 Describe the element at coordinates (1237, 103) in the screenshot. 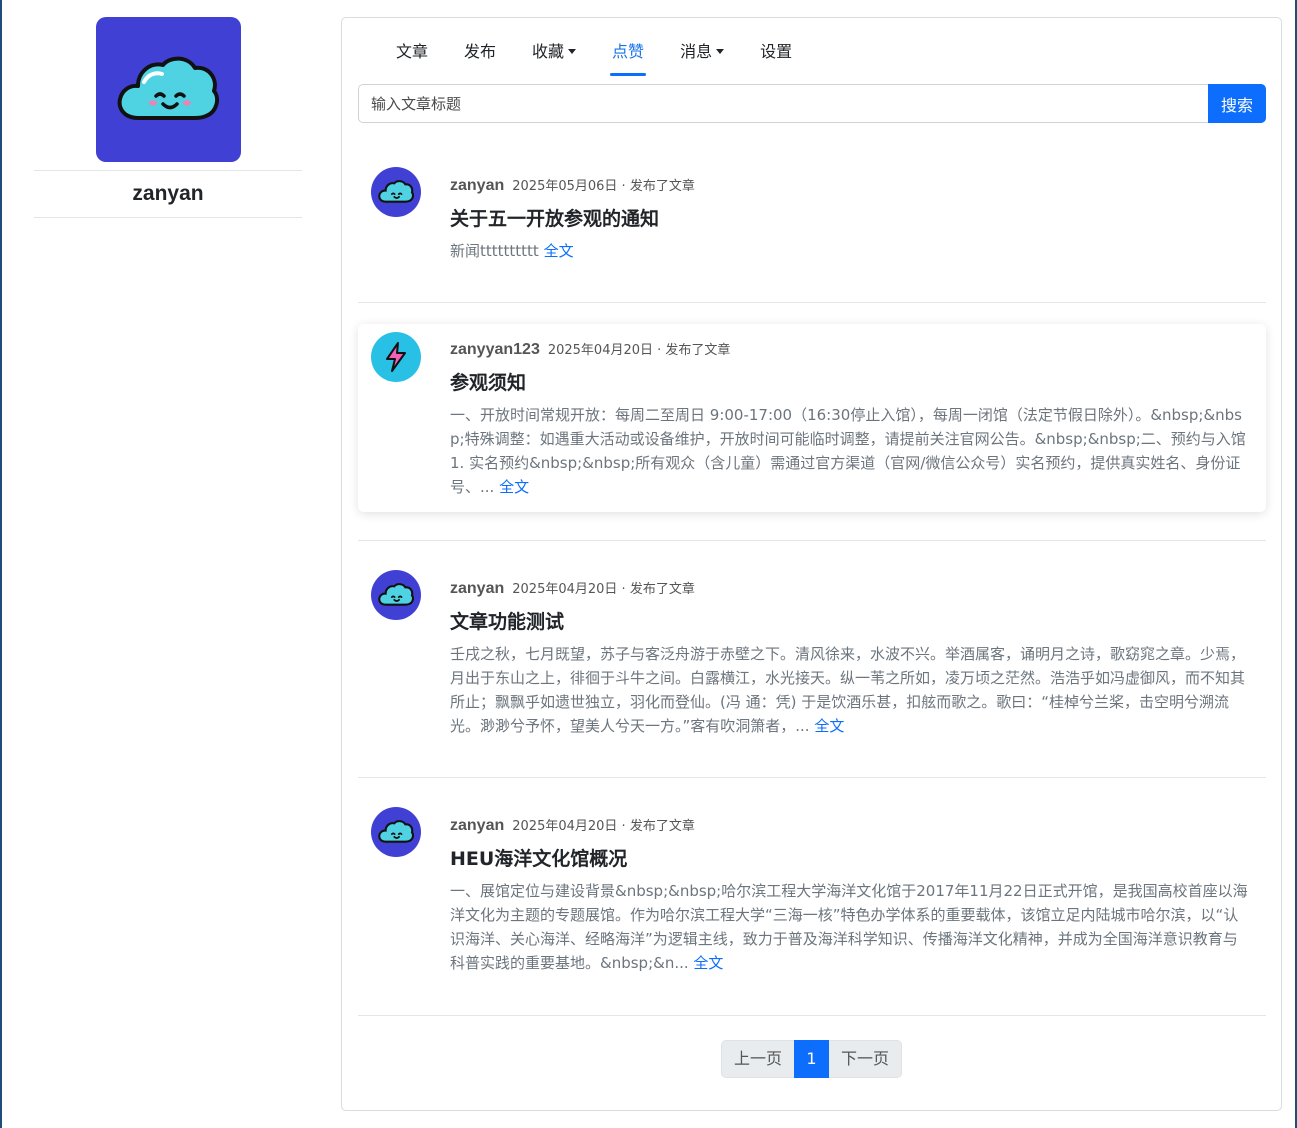

I see `search-button: 搜索` at that location.